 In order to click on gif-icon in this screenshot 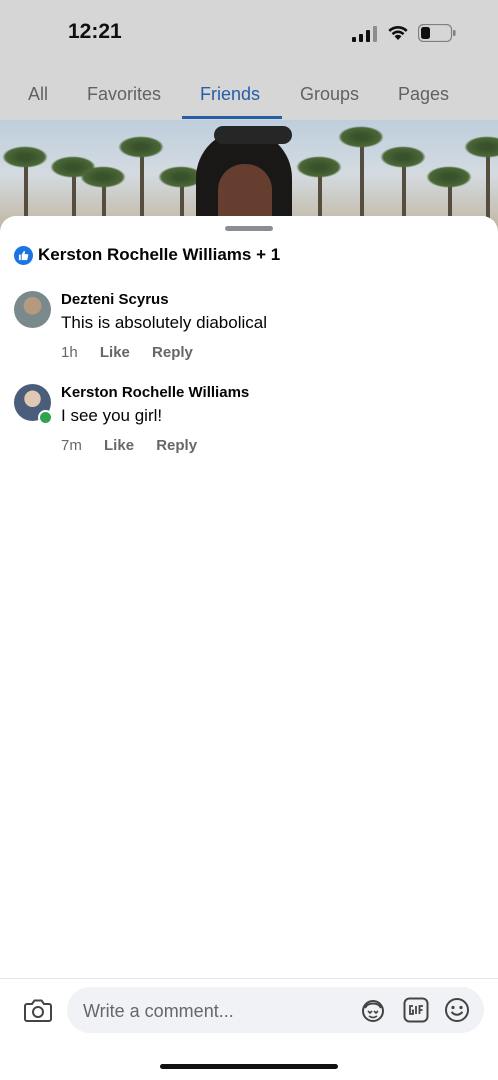, I will do `click(416, 1010)`.